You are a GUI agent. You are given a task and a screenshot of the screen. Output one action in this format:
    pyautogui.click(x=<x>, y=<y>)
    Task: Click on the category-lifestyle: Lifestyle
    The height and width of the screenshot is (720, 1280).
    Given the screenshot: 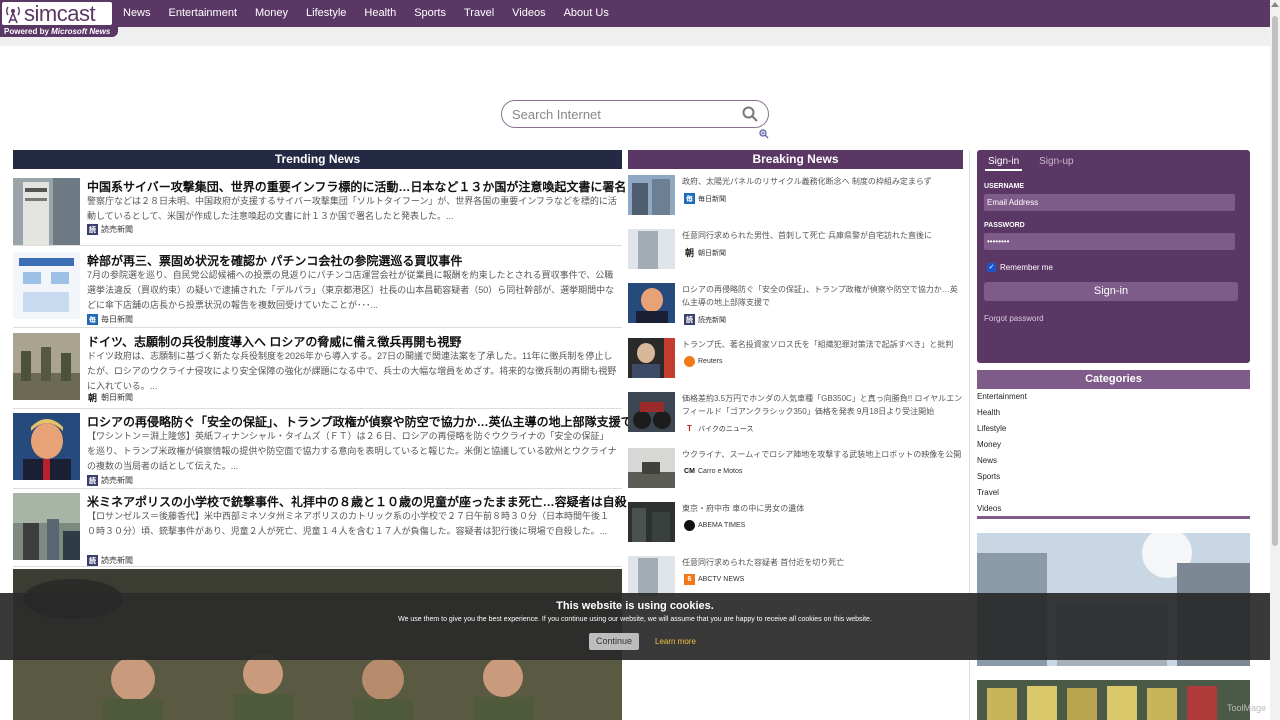 What is the action you would take?
    pyautogui.click(x=1002, y=432)
    